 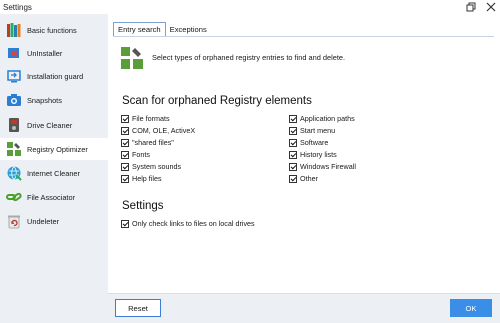 I want to click on file-associator-icon, so click(x=14, y=197).